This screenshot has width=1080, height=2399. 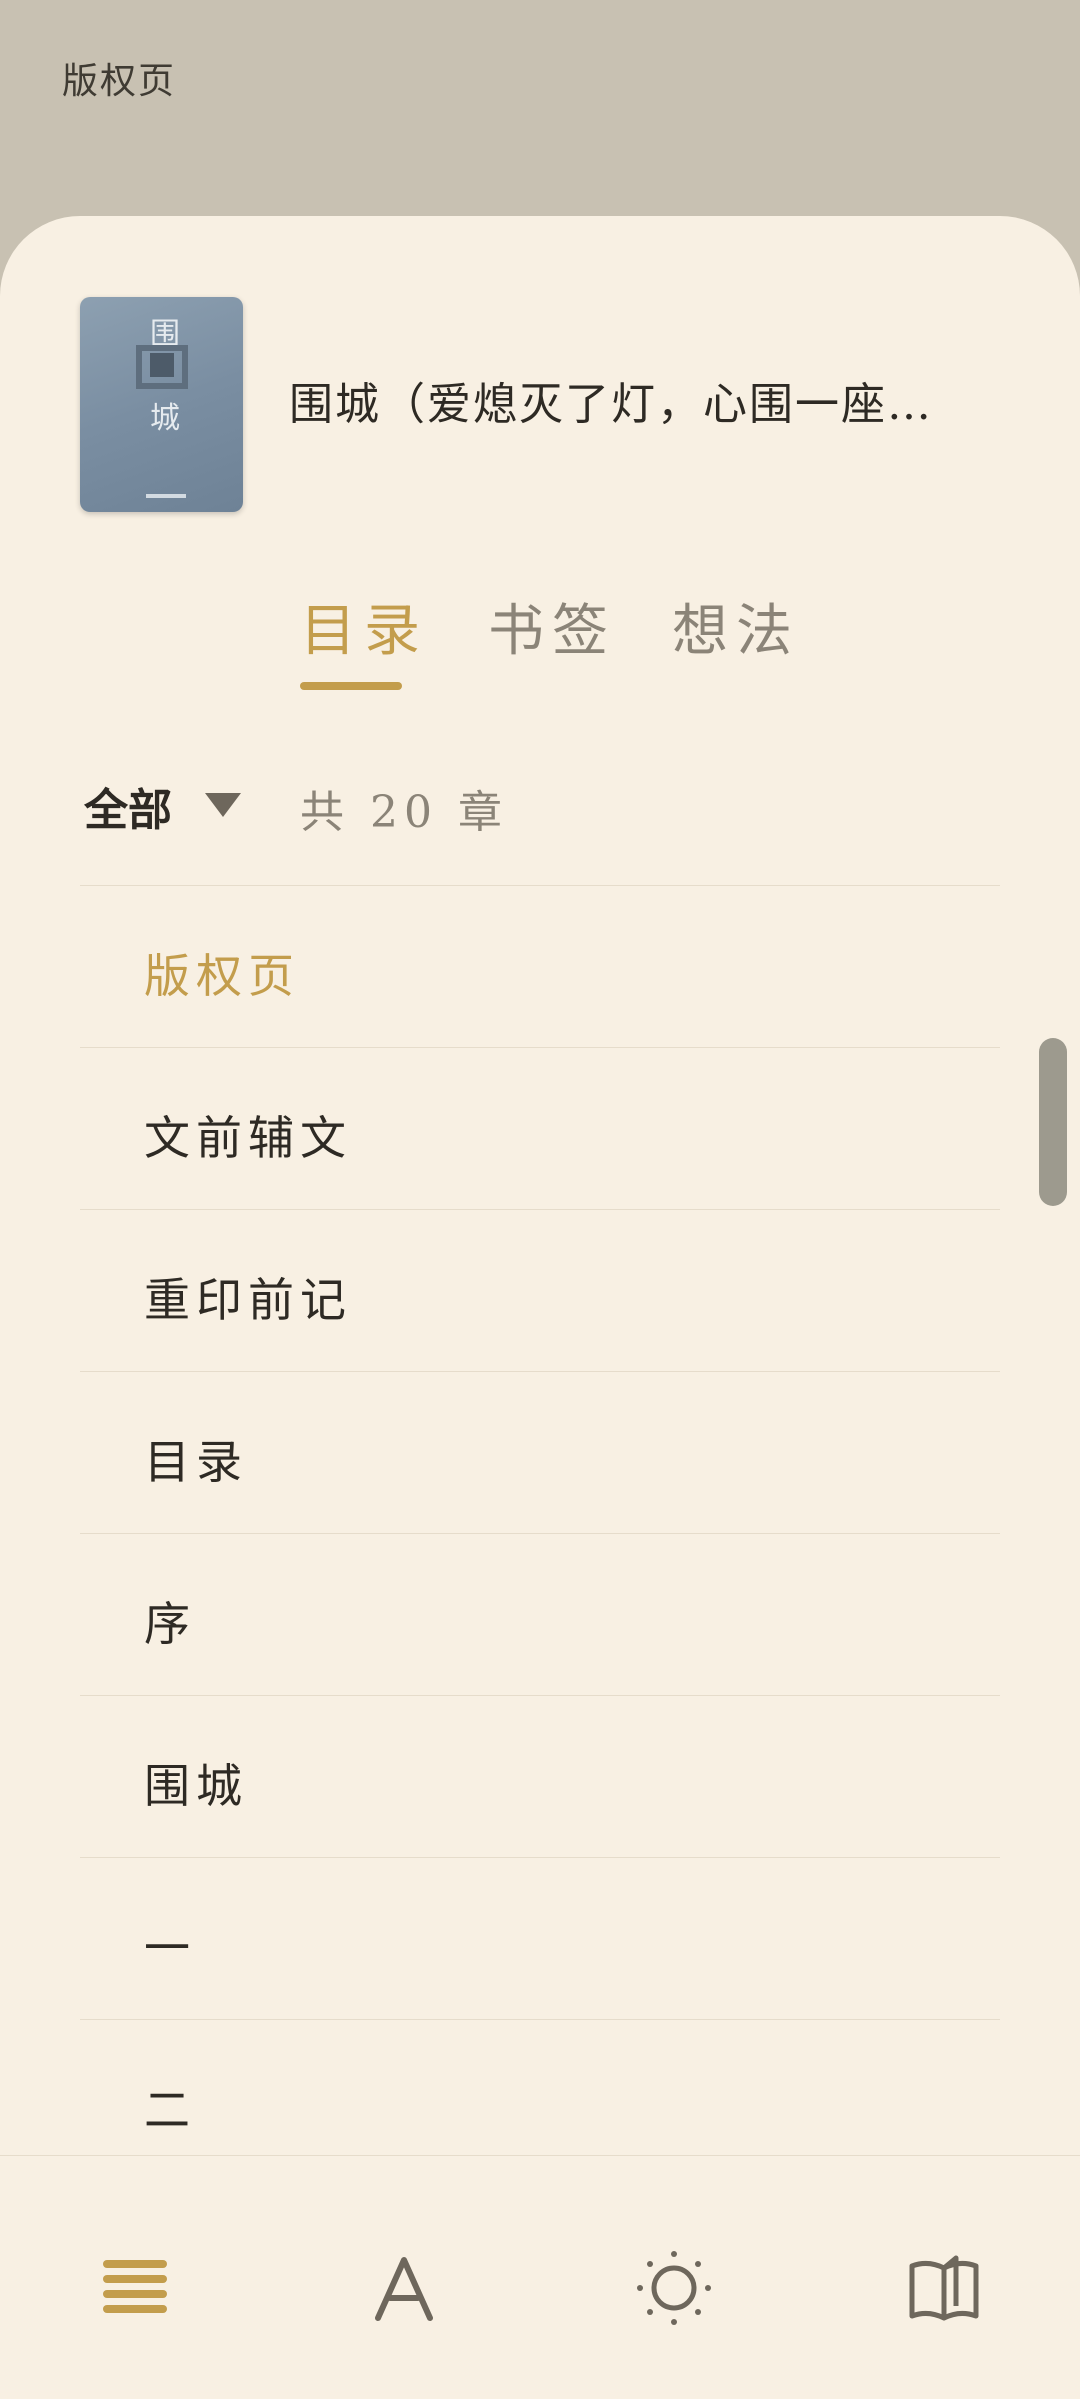 What do you see at coordinates (170, 2110) in the screenshot?
I see `toc-item-label: 二` at bounding box center [170, 2110].